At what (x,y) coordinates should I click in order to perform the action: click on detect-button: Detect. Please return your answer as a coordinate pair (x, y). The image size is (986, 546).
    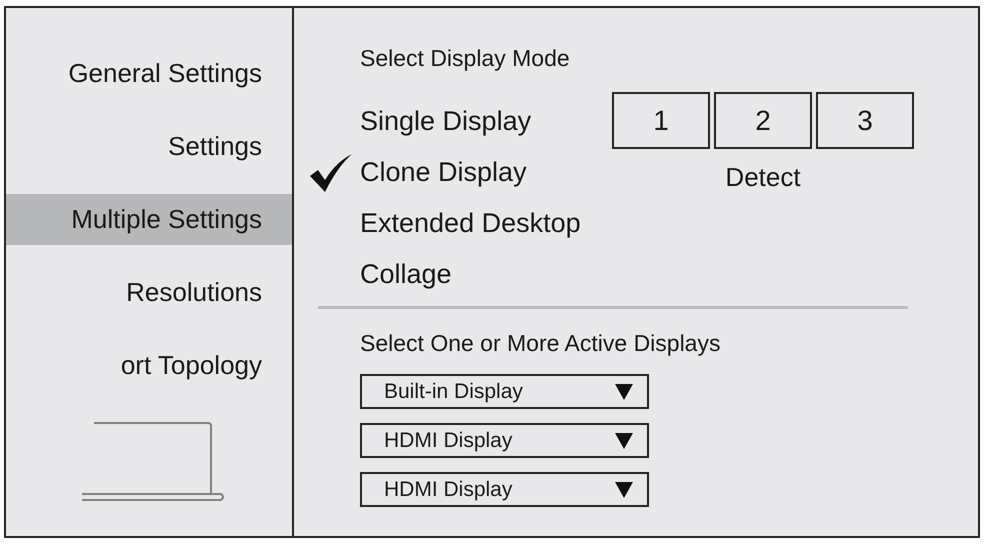
    Looking at the image, I should click on (763, 177).